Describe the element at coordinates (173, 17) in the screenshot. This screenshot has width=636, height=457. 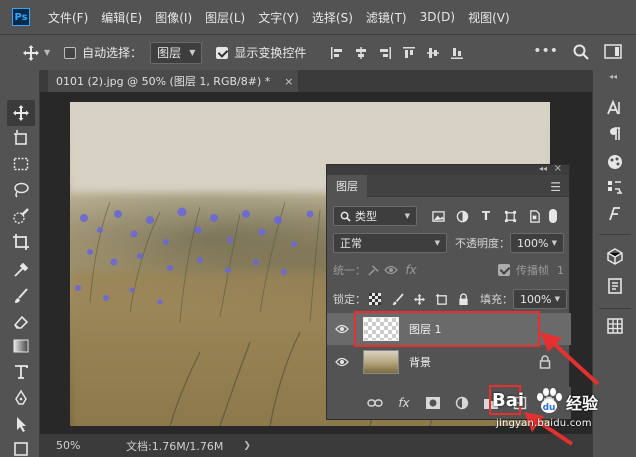
I see `menu-image: 图像(I)` at that location.